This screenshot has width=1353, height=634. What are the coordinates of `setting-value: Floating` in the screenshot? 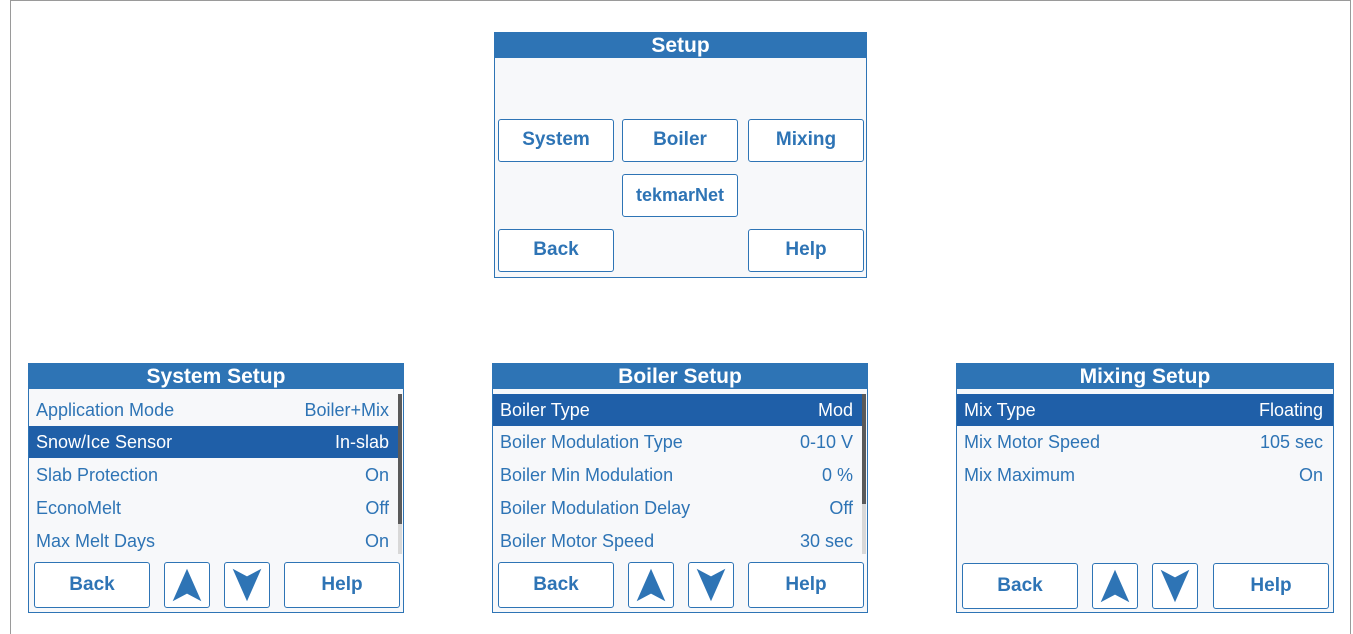 It's located at (1290, 410).